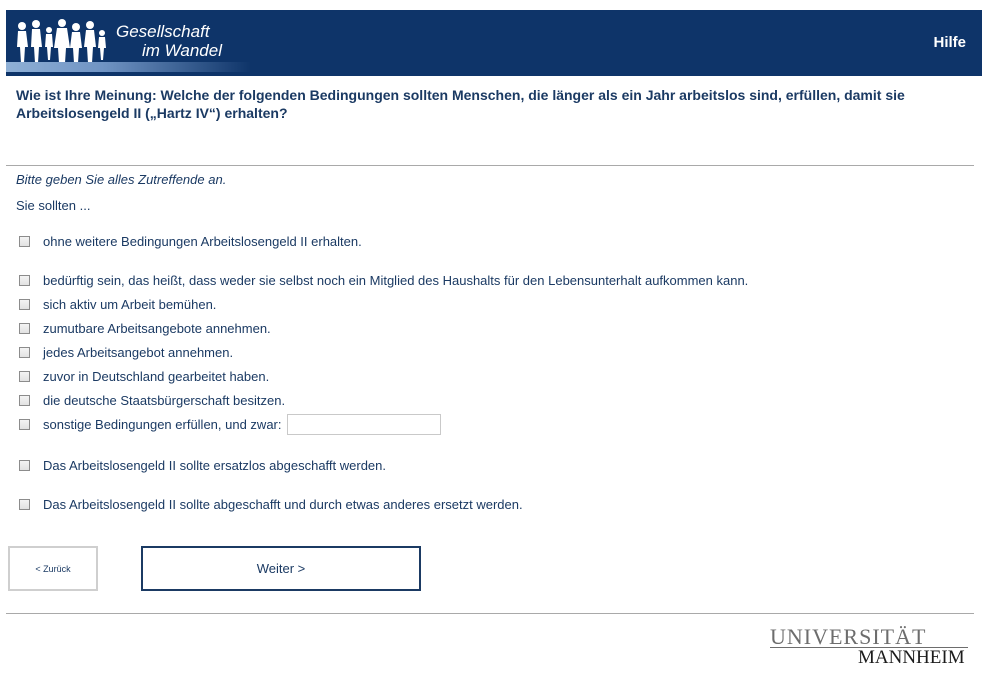 This screenshot has height=685, width=994. I want to click on option-row: zumutbare Arbeitsangebote annehmen., so click(145, 328).